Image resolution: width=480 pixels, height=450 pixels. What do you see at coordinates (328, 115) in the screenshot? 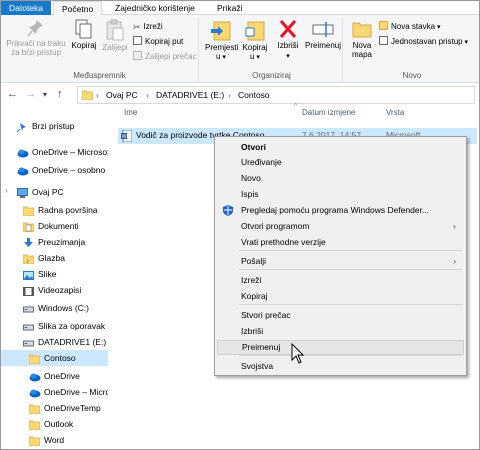
I see `column-header-date: Datum izmjene` at bounding box center [328, 115].